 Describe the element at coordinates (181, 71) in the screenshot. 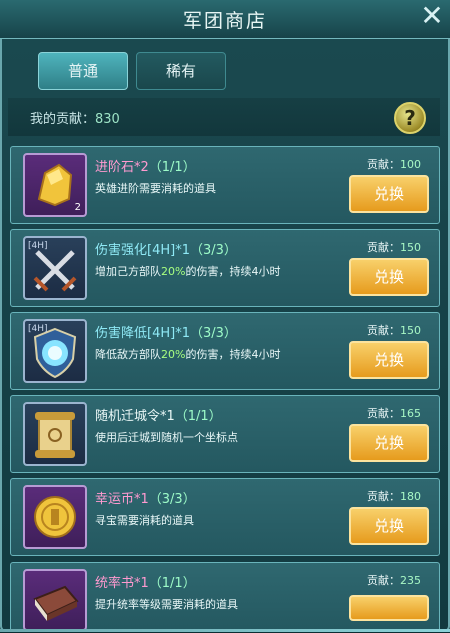

I see `tab-rare: 稀有` at that location.